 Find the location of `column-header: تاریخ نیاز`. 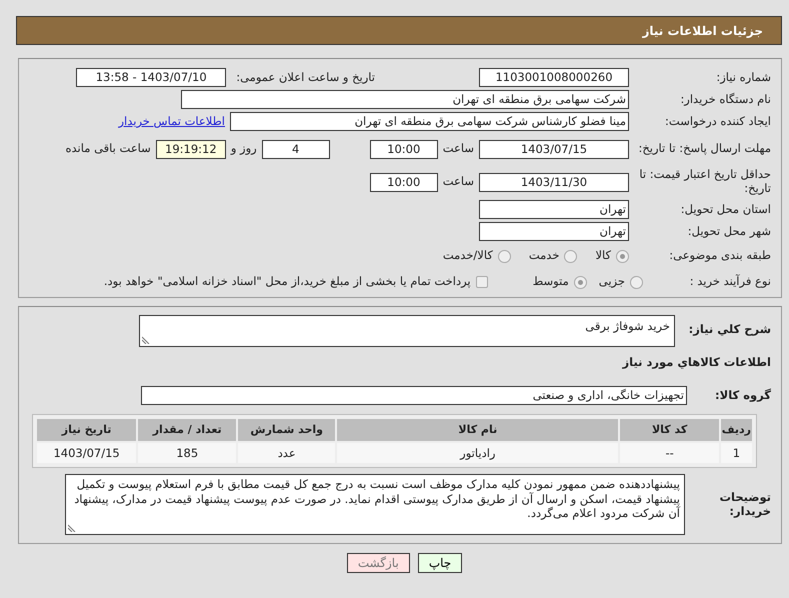

column-header: تاریخ نیاز is located at coordinates (86, 430).